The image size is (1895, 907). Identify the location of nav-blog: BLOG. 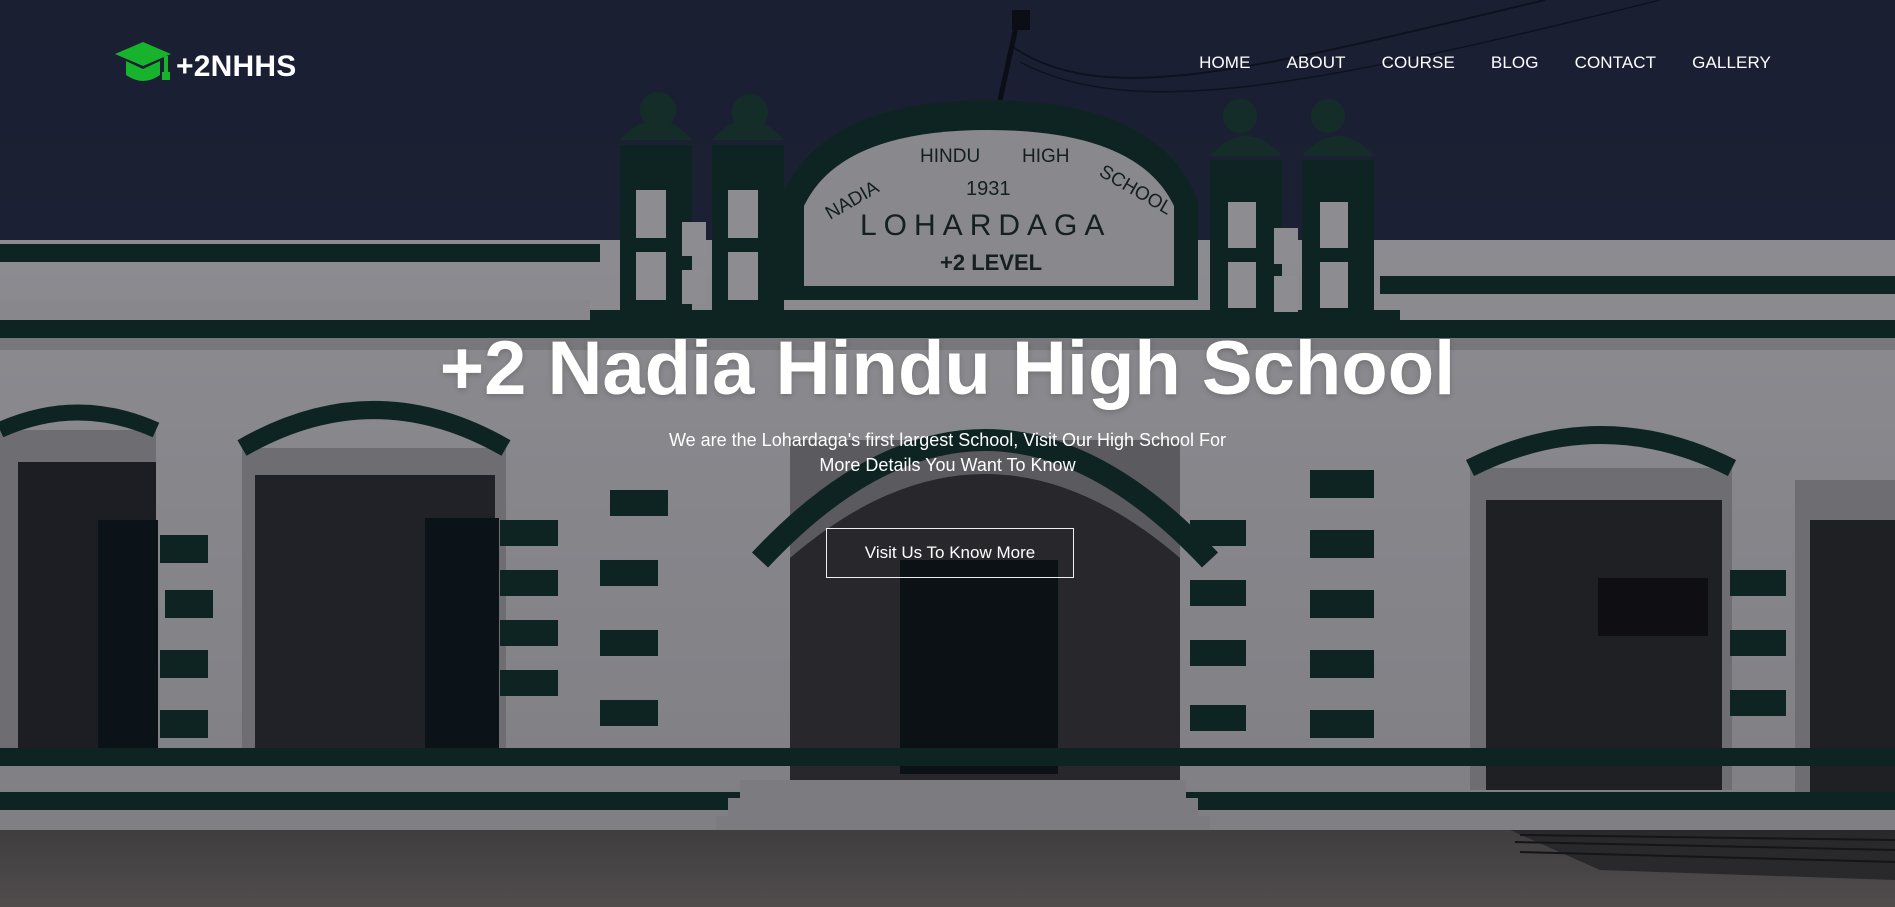
(1515, 63).